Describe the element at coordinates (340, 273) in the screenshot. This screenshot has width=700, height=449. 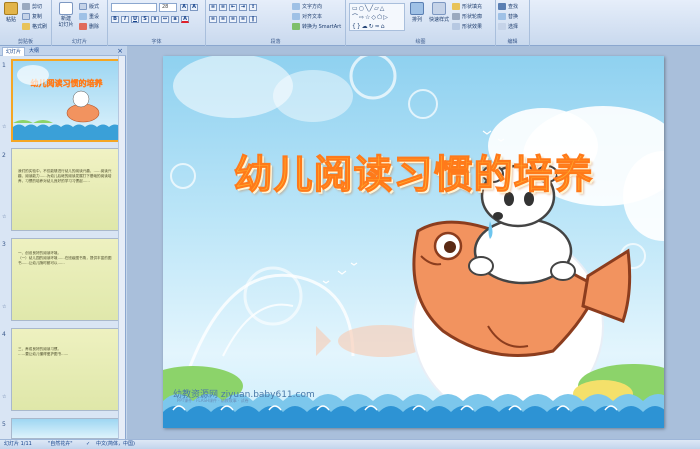
I see `birds` at that location.